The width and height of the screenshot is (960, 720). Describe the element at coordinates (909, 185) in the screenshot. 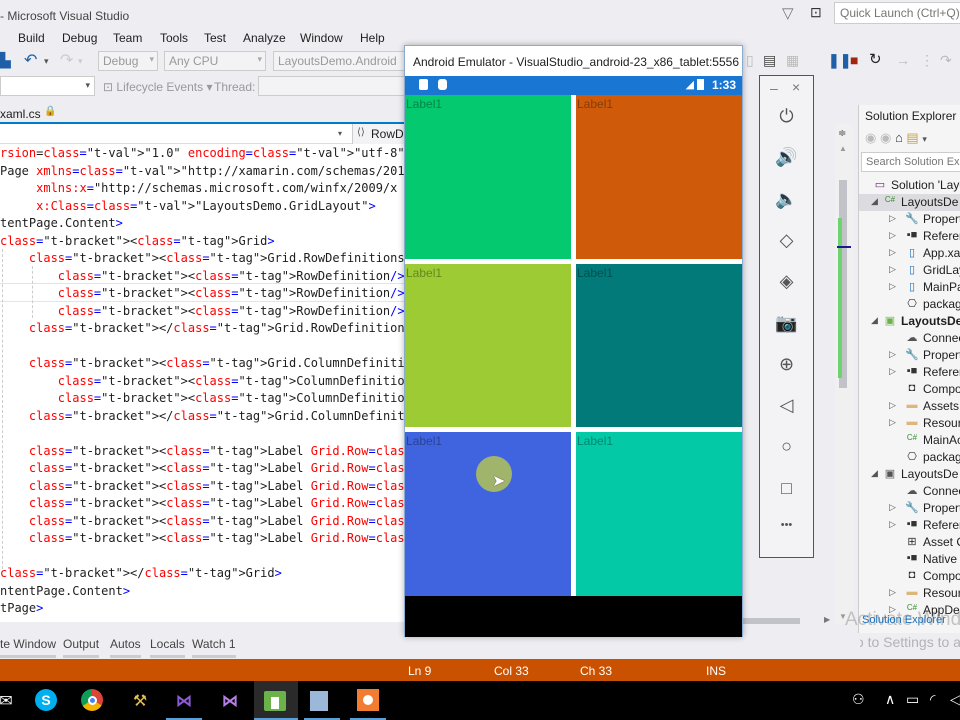

I see `tree-item: ▭ Solution 'Layo` at that location.